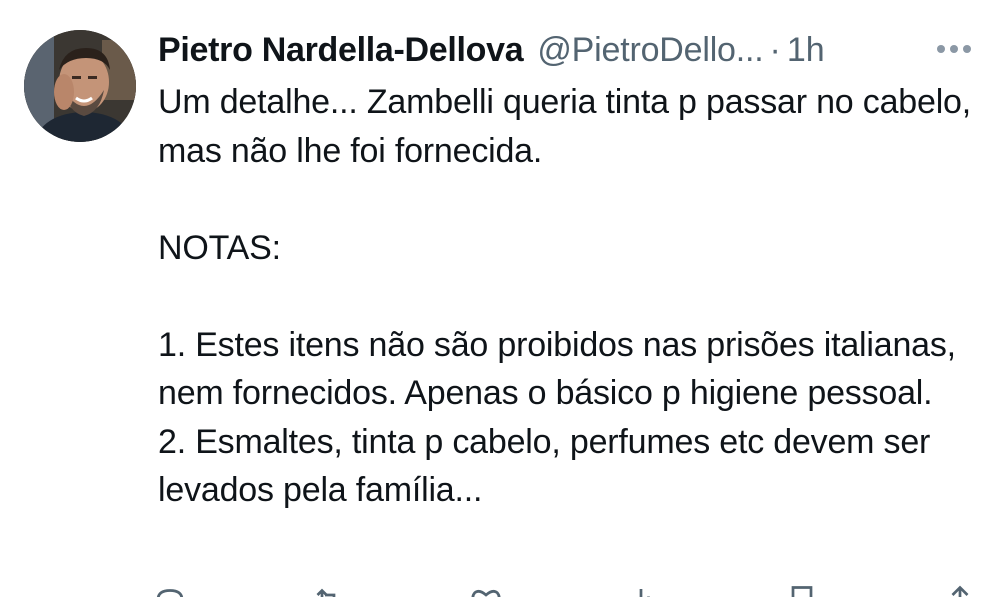 The height and width of the screenshot is (597, 1000). What do you see at coordinates (486, 593) in the screenshot?
I see `like-icon` at bounding box center [486, 593].